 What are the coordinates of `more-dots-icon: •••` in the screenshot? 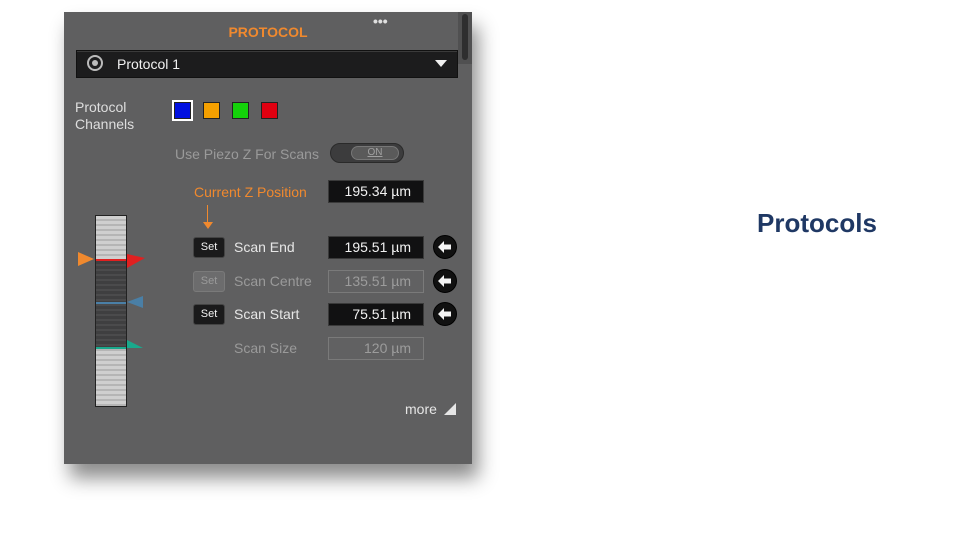 It's located at (380, 21).